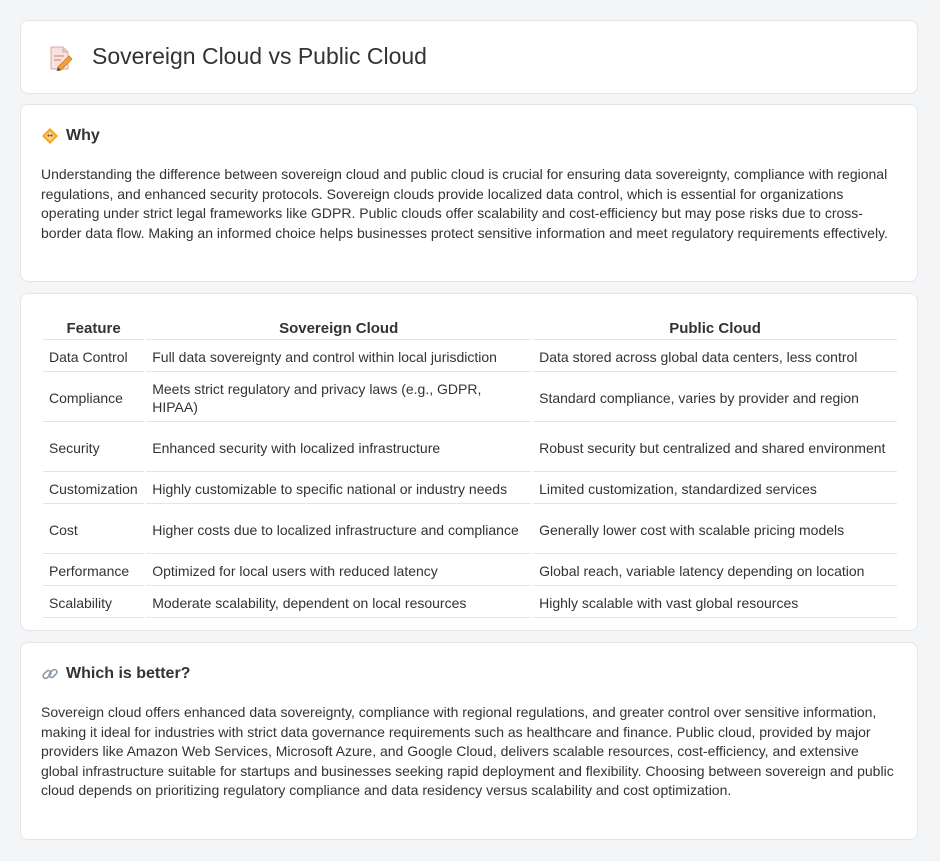  What do you see at coordinates (469, 57) in the screenshot?
I see `title-card: Sovereign Cloud vs Public Cloud` at bounding box center [469, 57].